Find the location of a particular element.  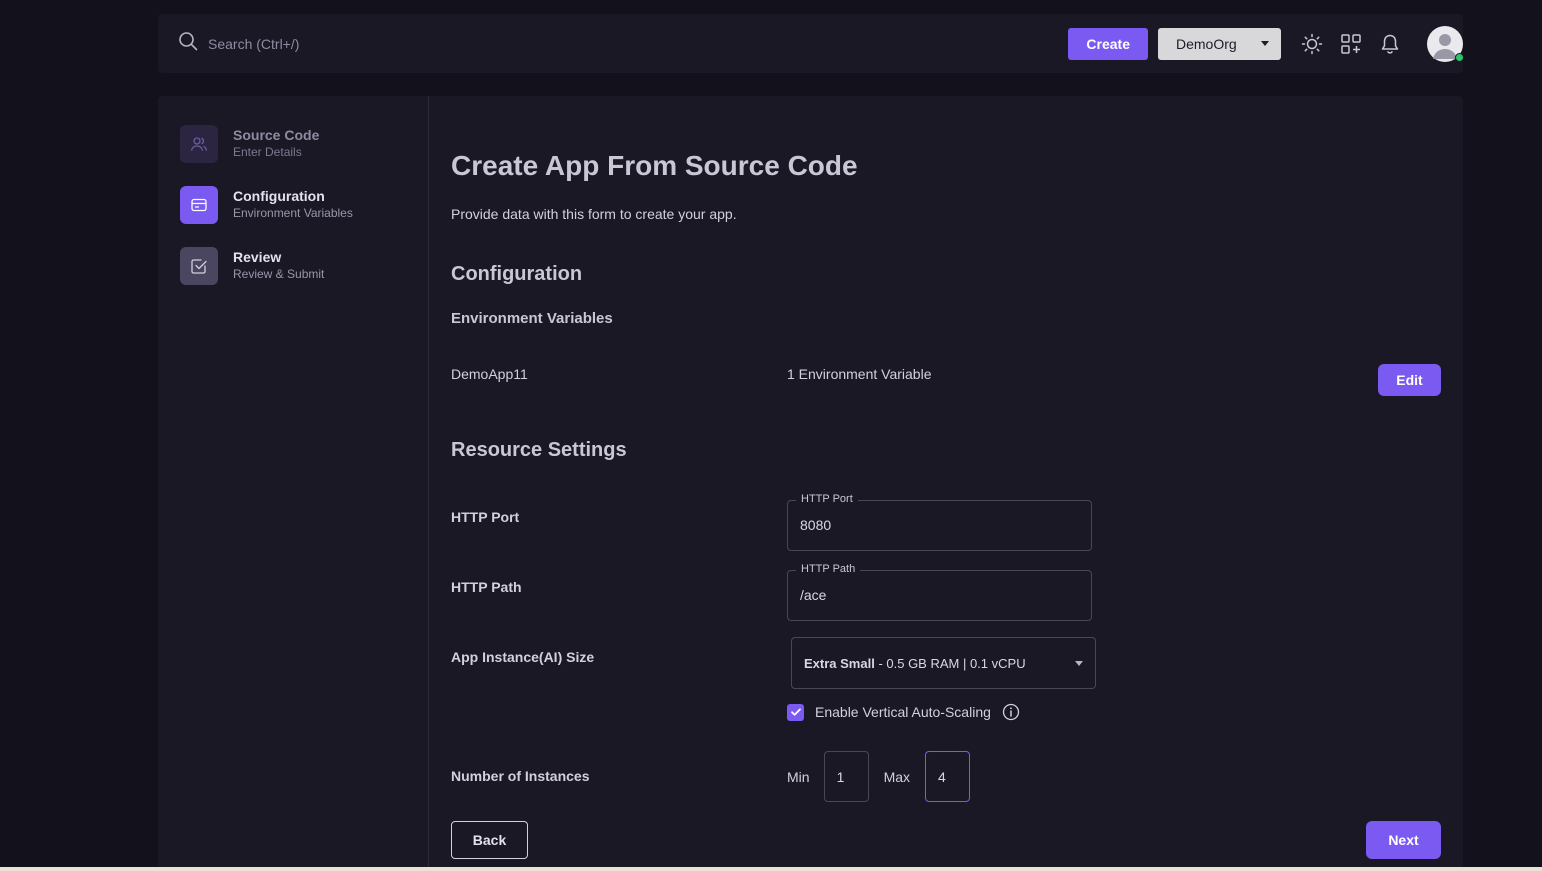

instance-size-label: App Instance(AI) Size is located at coordinates (523, 657).